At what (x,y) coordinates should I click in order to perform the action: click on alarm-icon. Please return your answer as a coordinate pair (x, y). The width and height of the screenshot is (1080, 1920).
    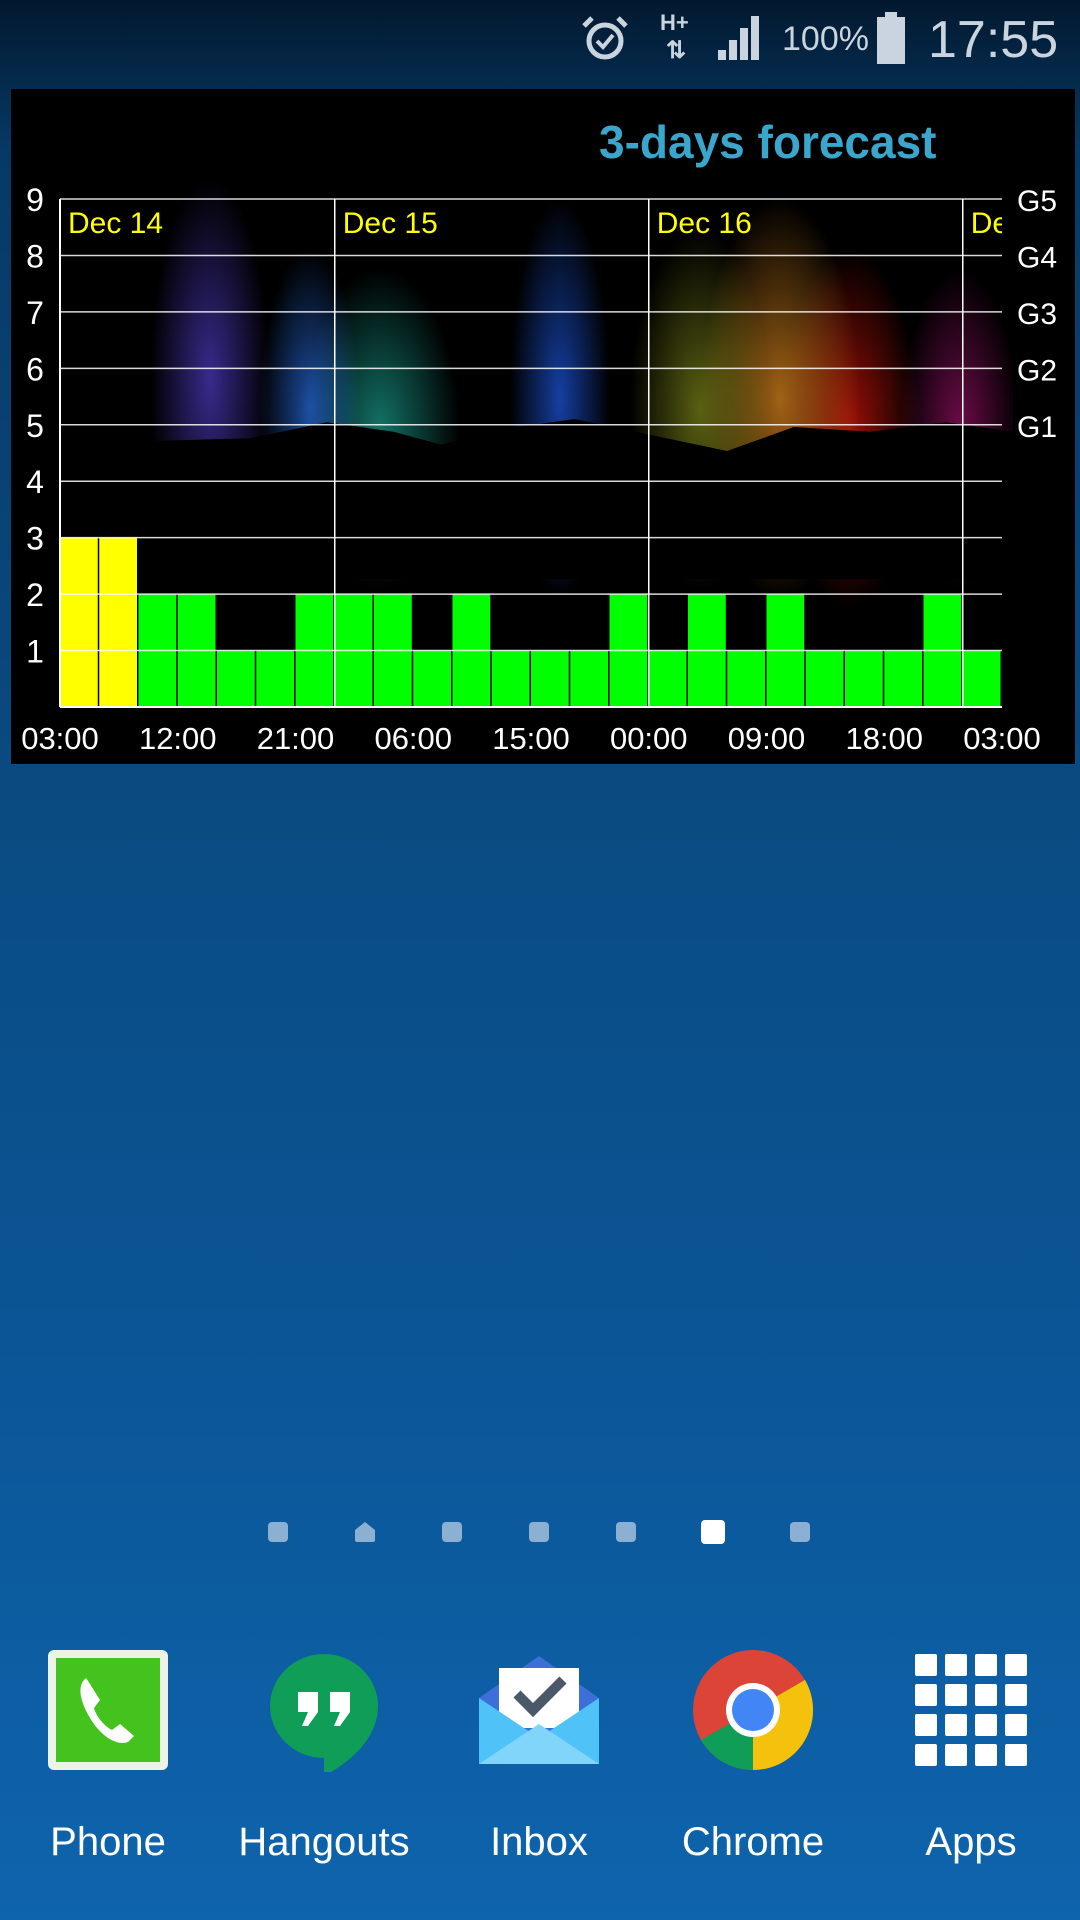
    Looking at the image, I should click on (605, 38).